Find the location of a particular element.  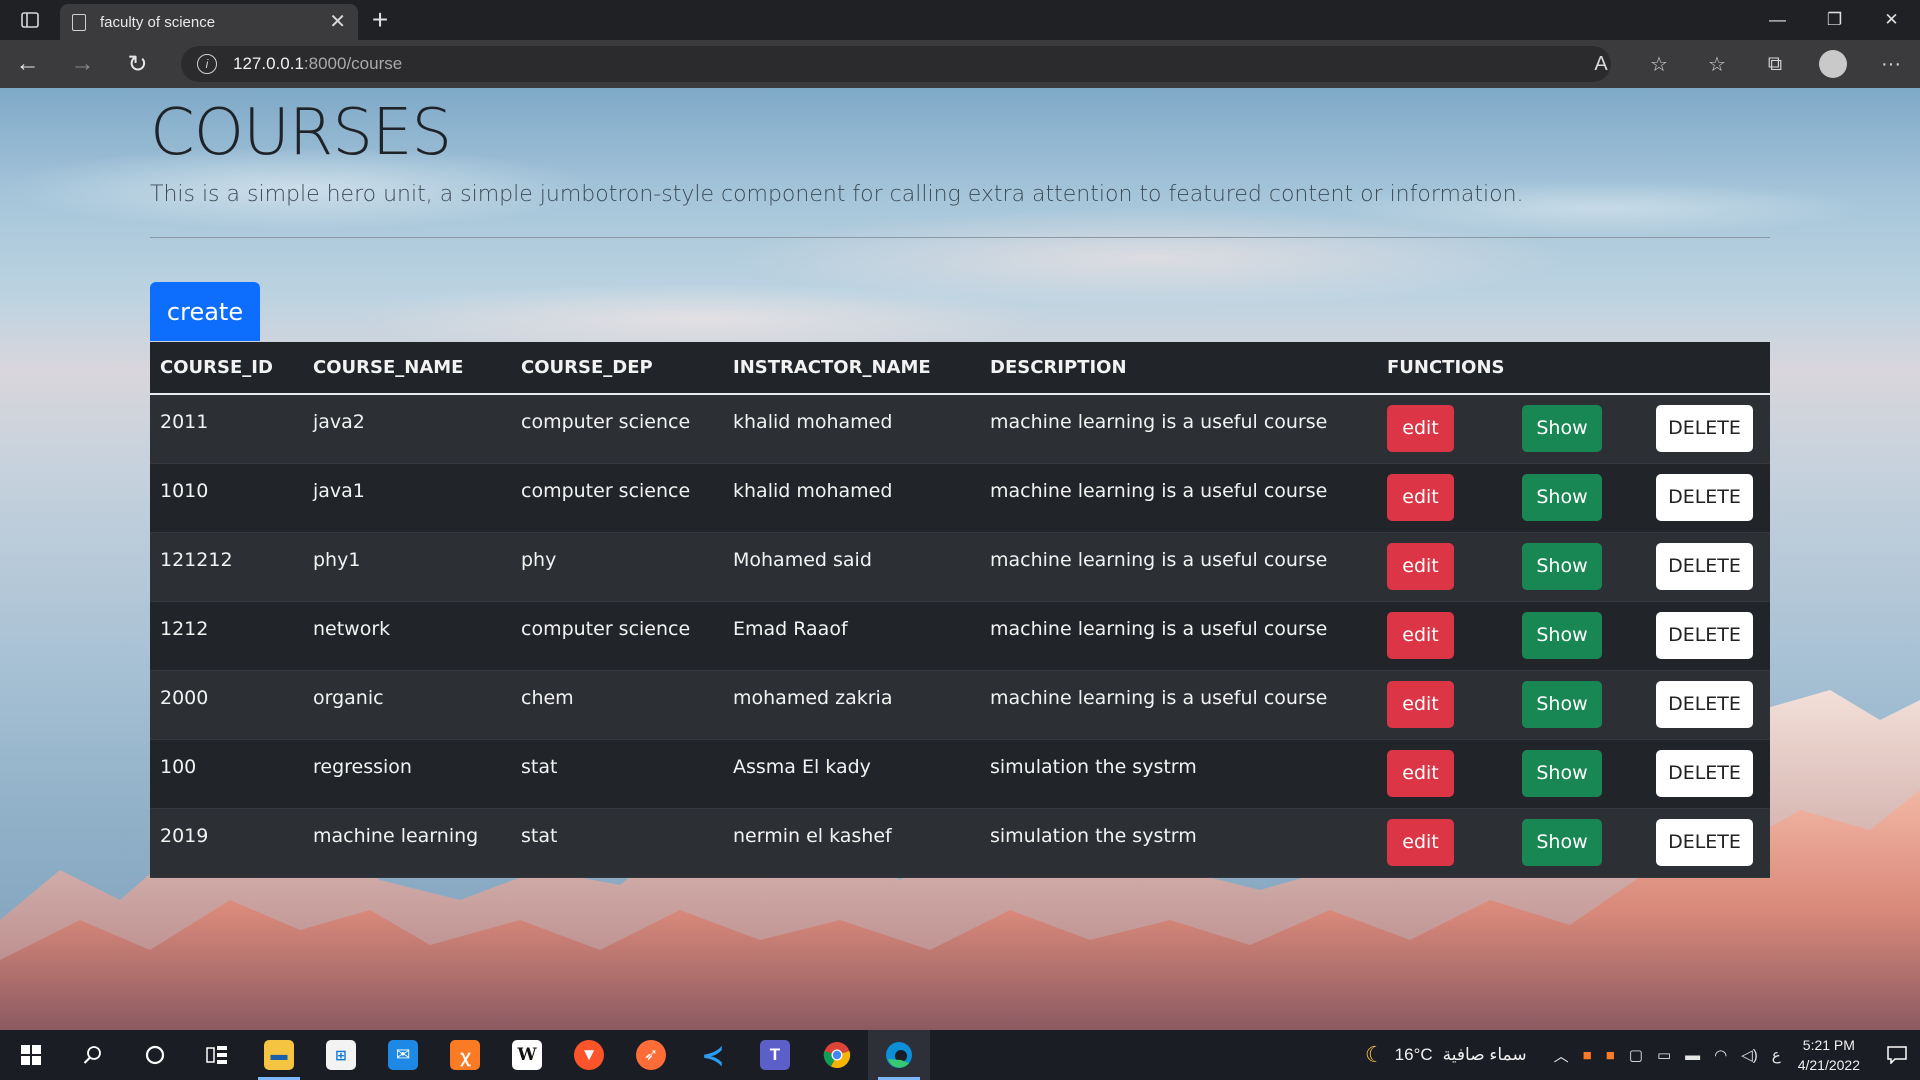

clock: 5:21 PM 4/21/2022 is located at coordinates (1829, 1055).